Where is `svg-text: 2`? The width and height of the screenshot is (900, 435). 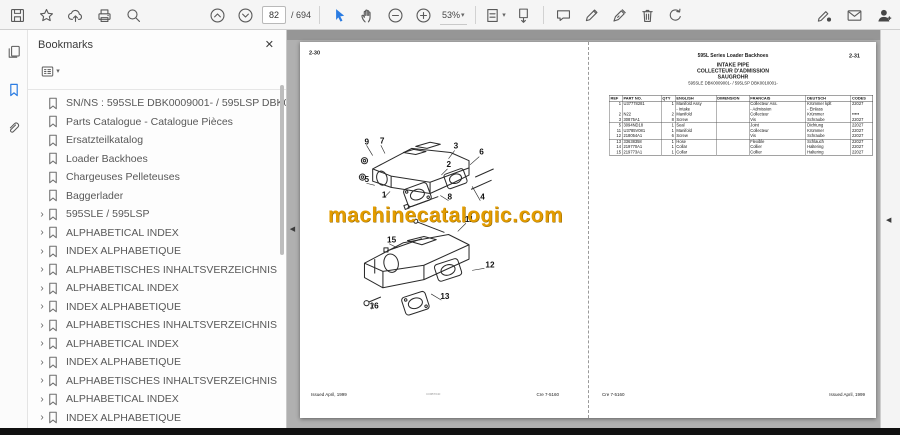 svg-text: 2 is located at coordinates (448, 164).